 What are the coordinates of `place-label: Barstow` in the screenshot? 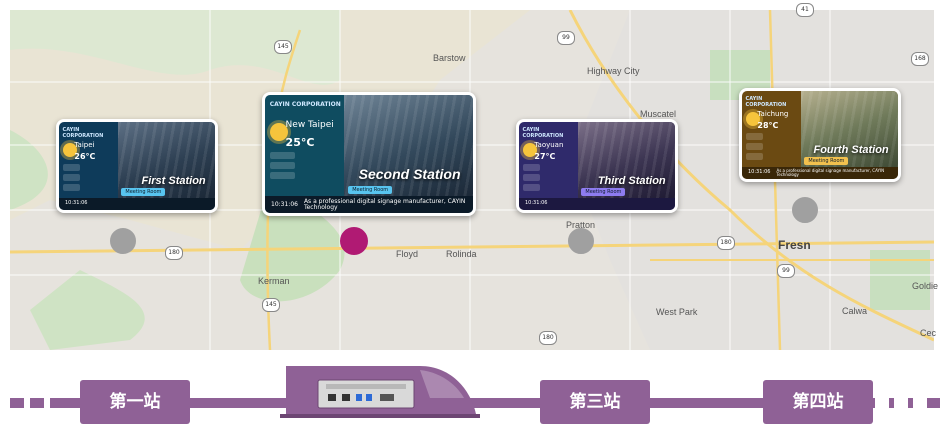 It's located at (449, 58).